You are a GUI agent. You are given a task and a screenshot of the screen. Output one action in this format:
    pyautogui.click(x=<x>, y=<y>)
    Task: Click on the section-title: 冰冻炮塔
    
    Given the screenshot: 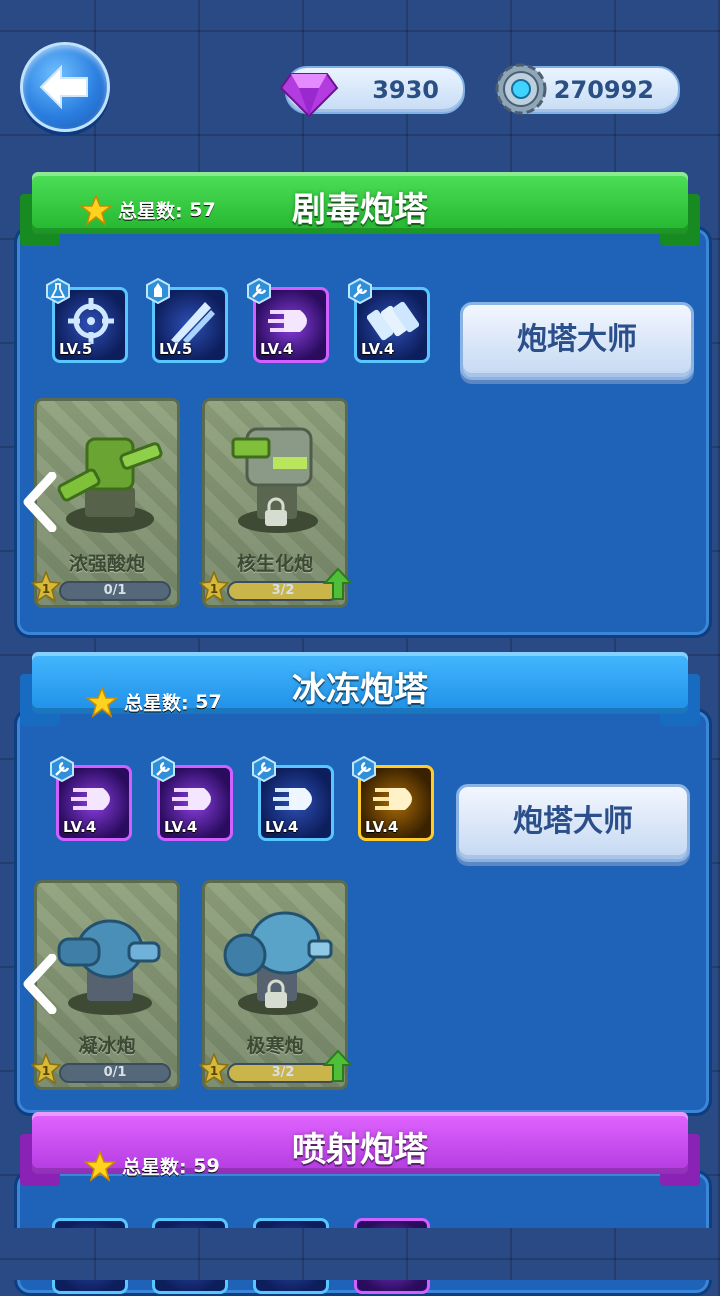 What is the action you would take?
    pyautogui.click(x=360, y=690)
    